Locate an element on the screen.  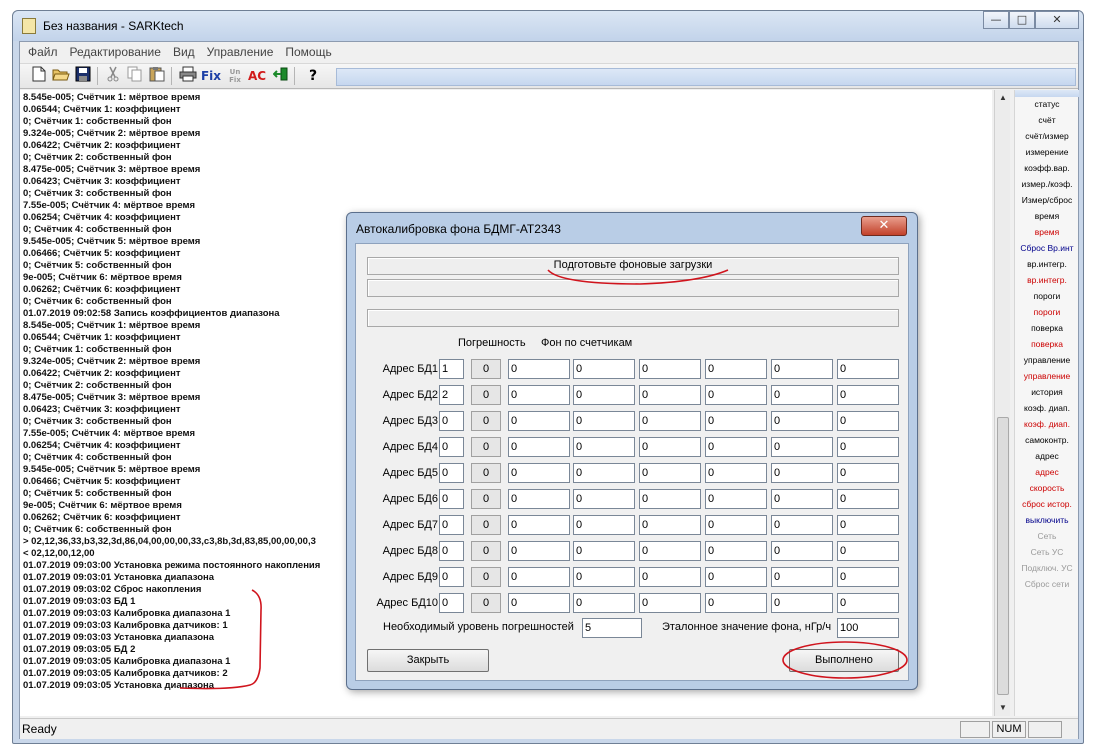
new-icon is located at coordinates (39, 76).